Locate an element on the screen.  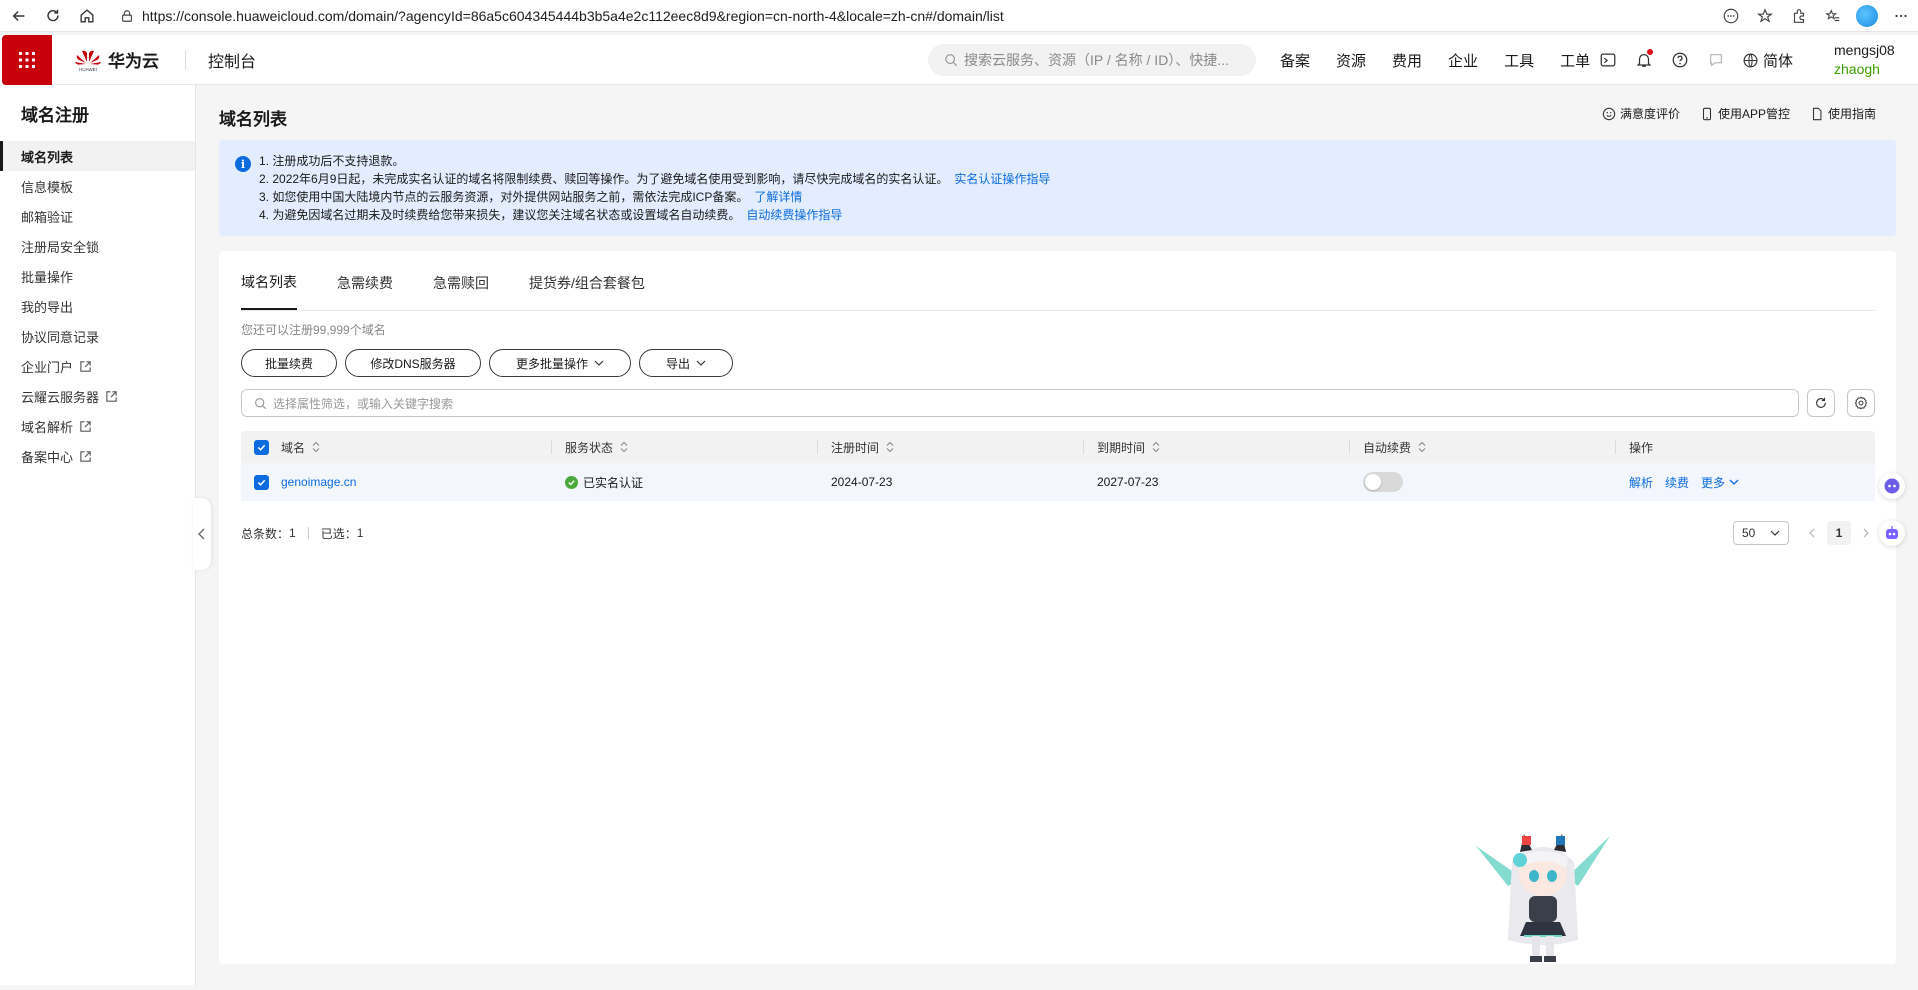
language-switch: 简体 is located at coordinates (1767, 60).